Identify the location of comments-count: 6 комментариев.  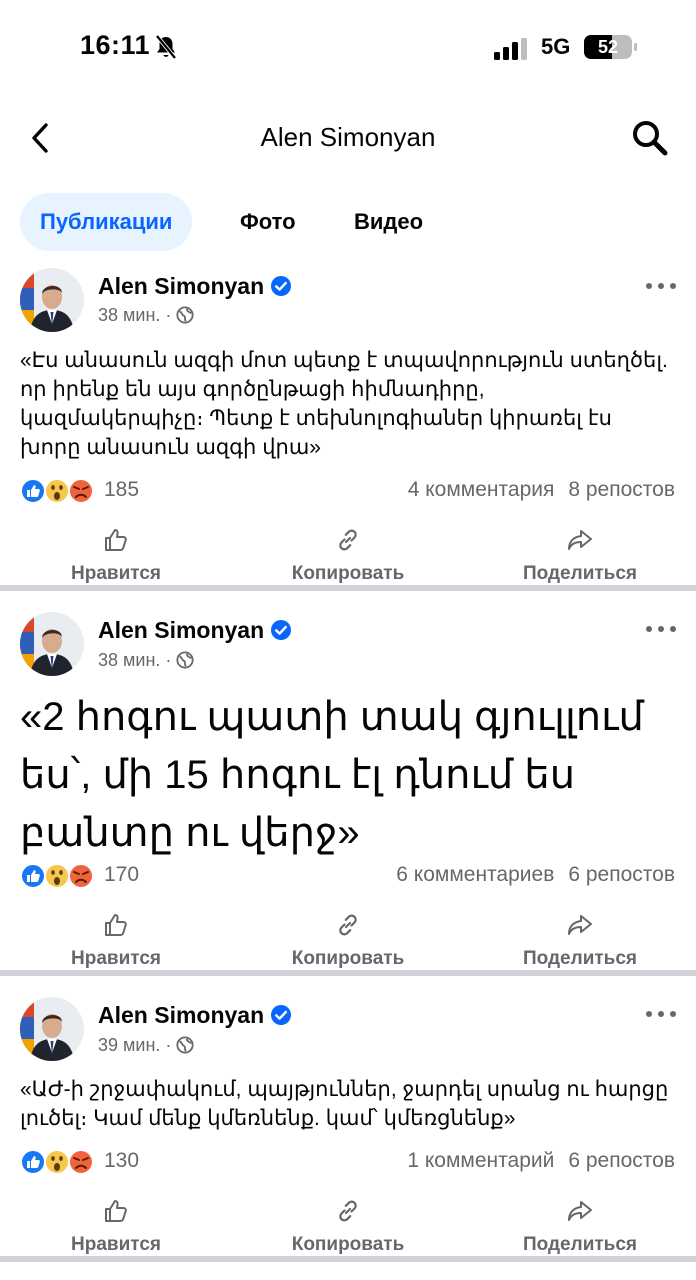
(475, 874).